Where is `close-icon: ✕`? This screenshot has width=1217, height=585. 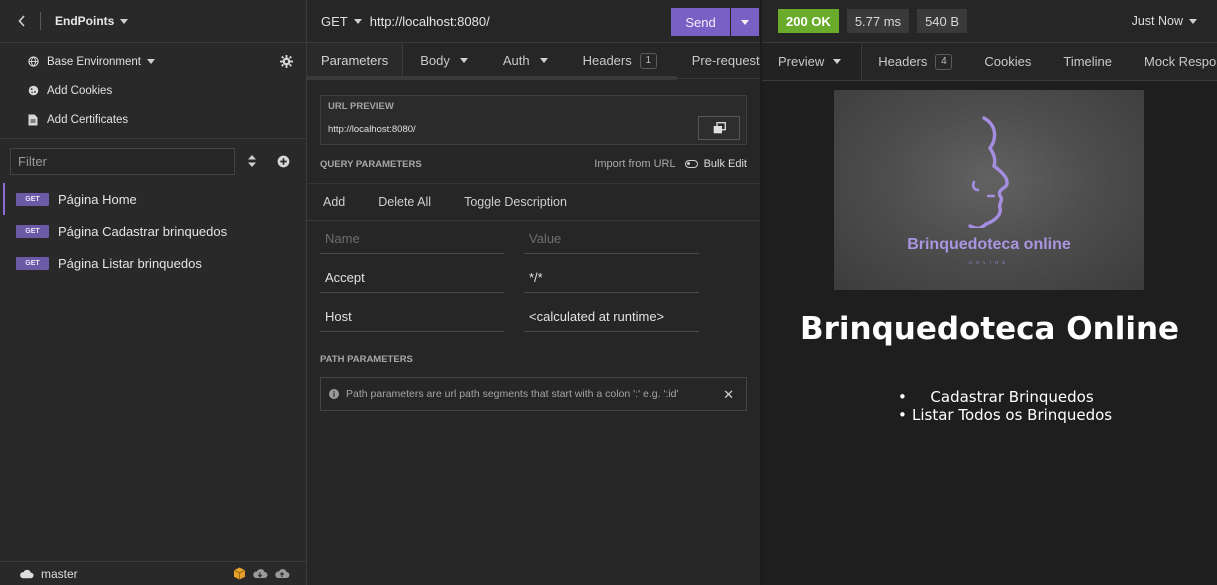
close-icon: ✕ is located at coordinates (728, 395).